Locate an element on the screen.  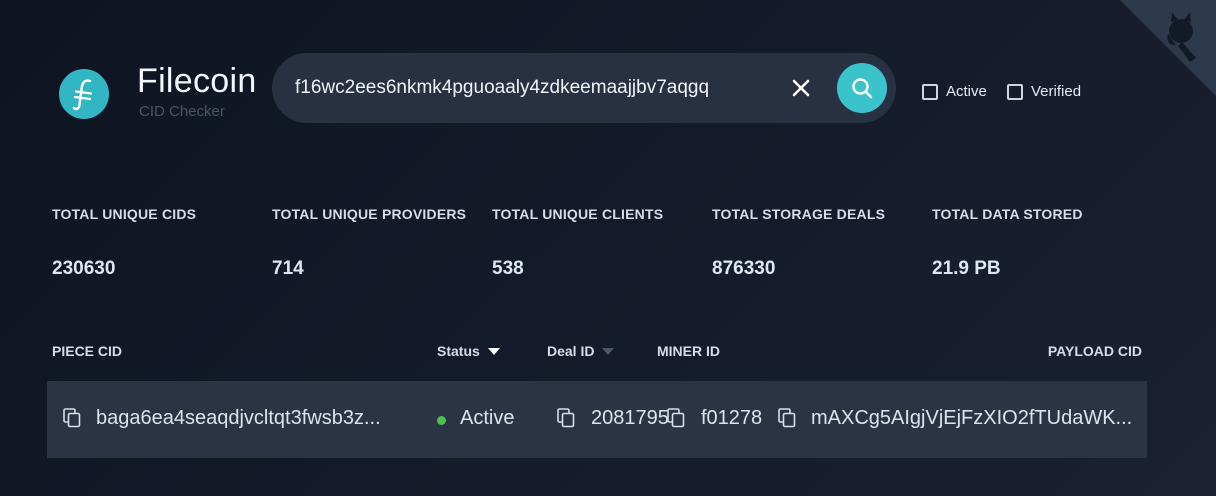
column-header-status: Status is located at coordinates (468, 351).